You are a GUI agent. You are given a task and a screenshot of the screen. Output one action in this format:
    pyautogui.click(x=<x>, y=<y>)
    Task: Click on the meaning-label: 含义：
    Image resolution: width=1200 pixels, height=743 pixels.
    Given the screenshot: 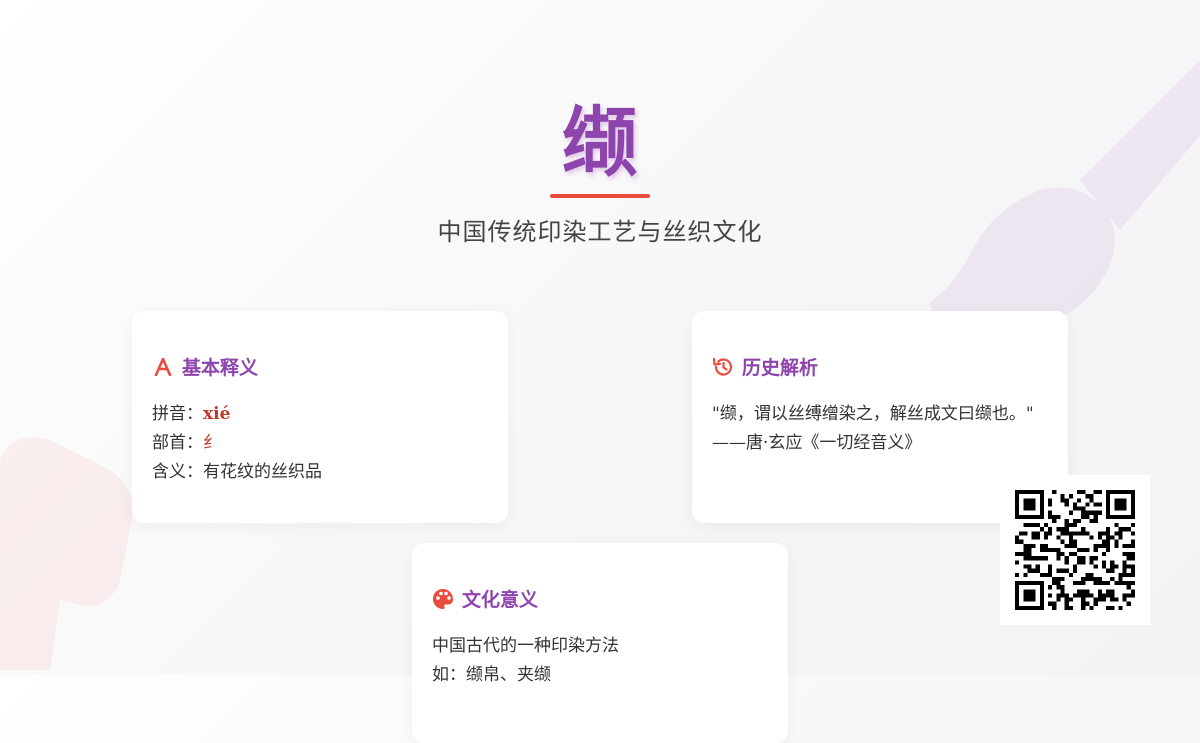 What is the action you would take?
    pyautogui.click(x=177, y=472)
    